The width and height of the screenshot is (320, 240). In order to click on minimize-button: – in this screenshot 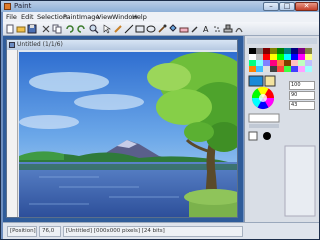, I will do `click(271, 6)`.